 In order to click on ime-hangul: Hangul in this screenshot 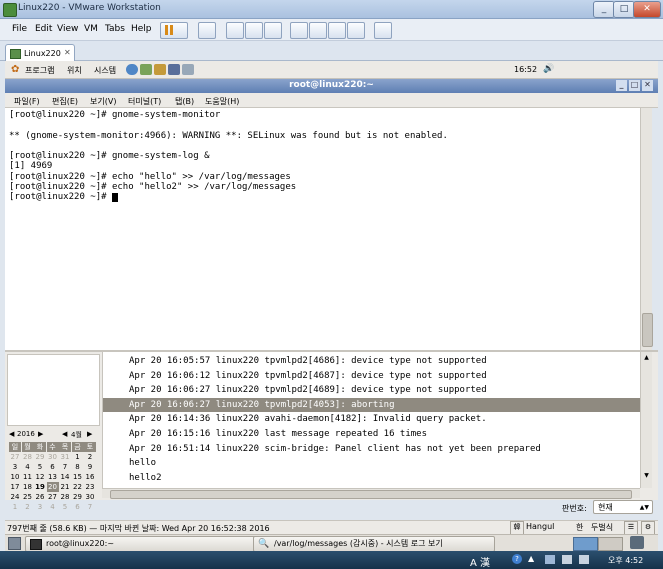, I will do `click(540, 526)`.